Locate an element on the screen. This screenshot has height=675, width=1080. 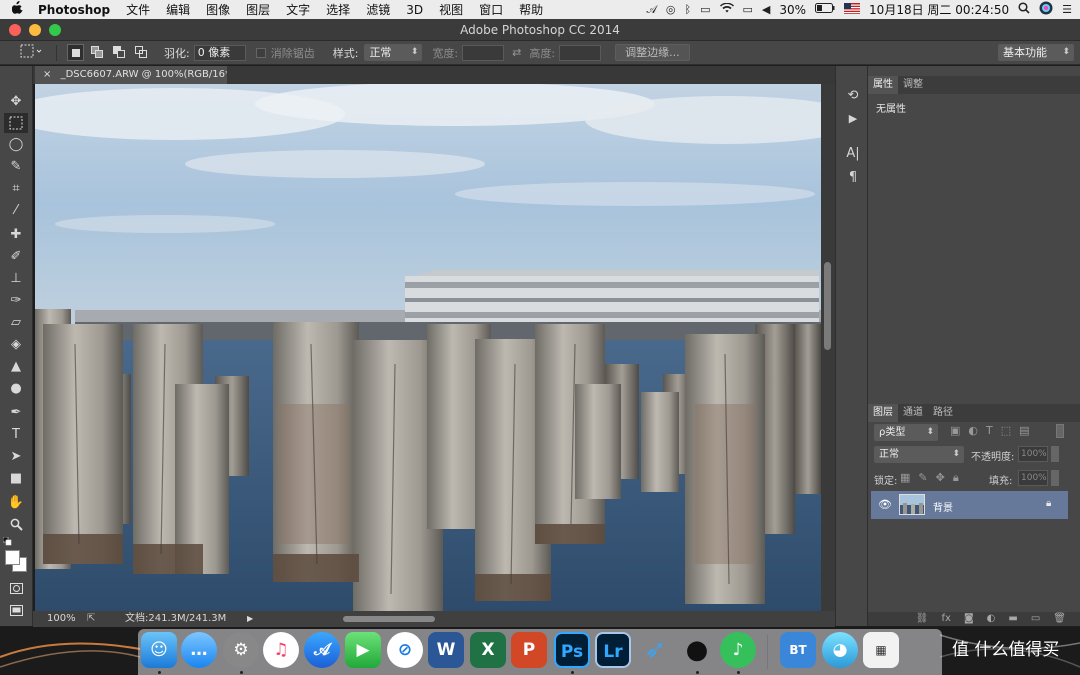
excel-icon: X is located at coordinates (488, 650).